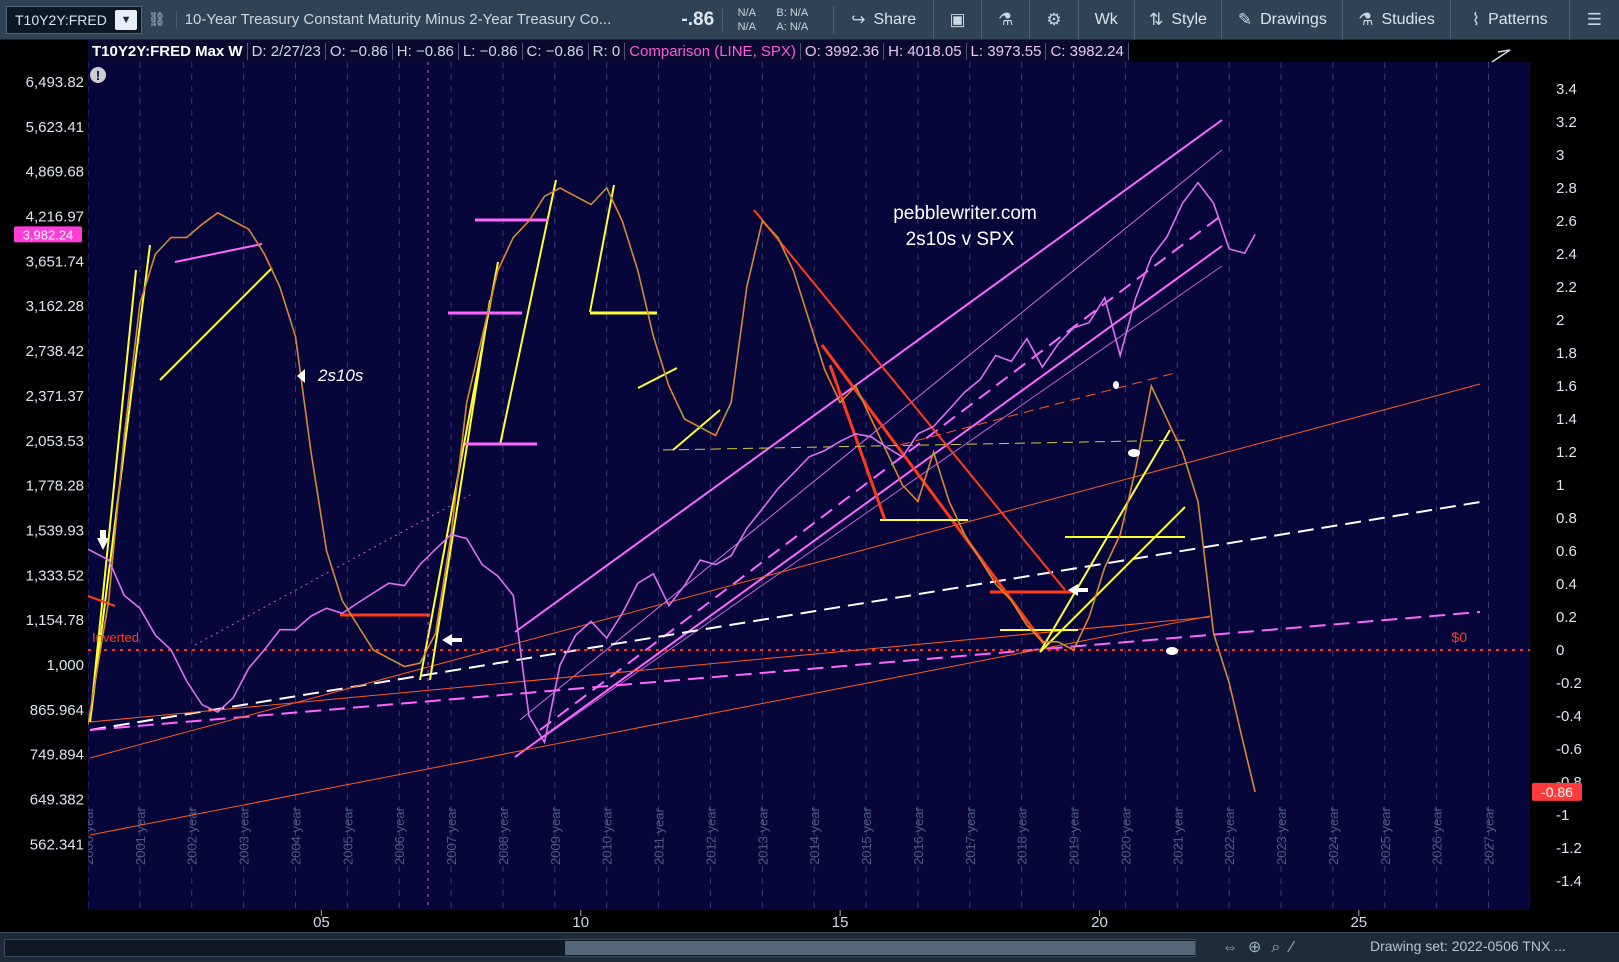 Image resolution: width=1619 pixels, height=962 pixels. Describe the element at coordinates (295, 836) in the screenshot. I see `x-year-label: 2004 year` at that location.